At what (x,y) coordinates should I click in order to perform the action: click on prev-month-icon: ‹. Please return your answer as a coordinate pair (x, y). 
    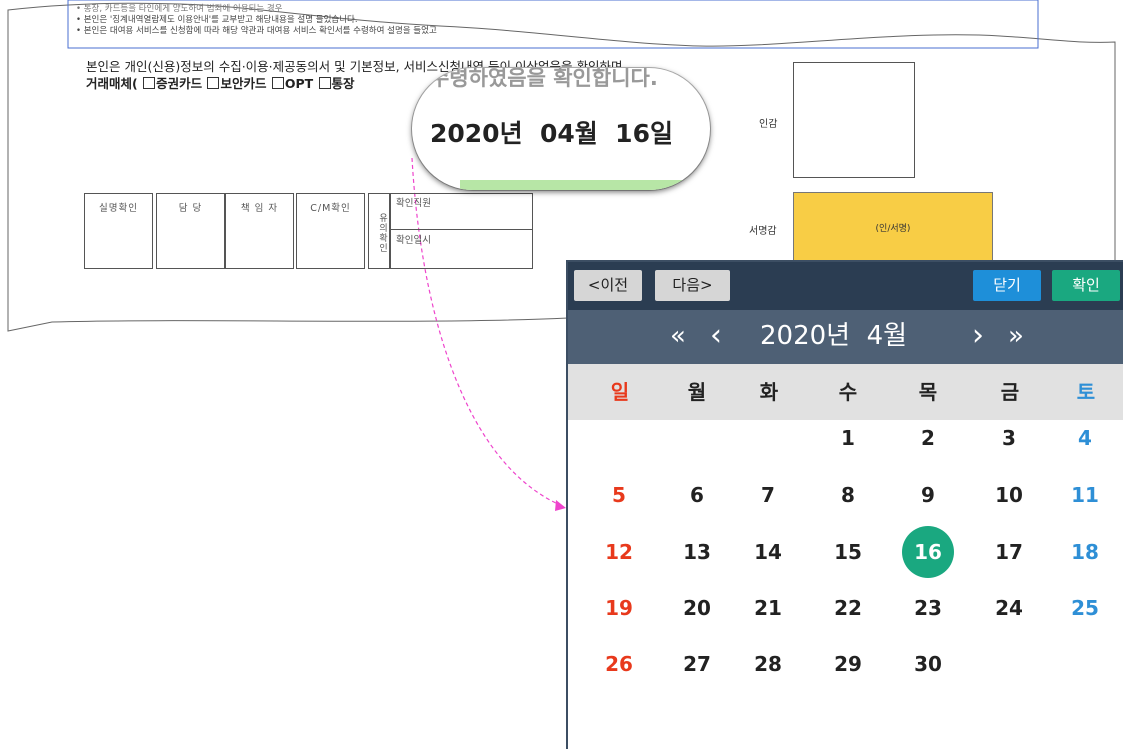
    Looking at the image, I should click on (716, 336).